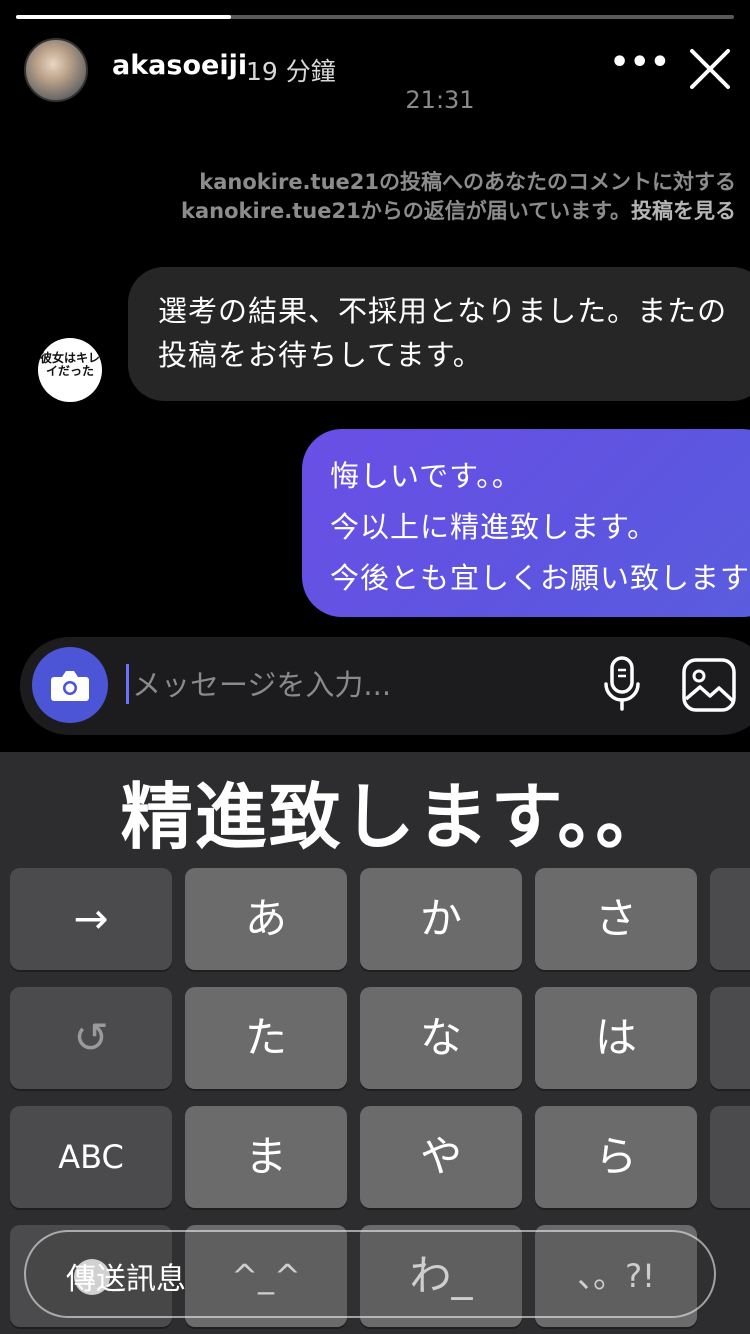 The width and height of the screenshot is (750, 1334). Describe the element at coordinates (395, 816) in the screenshot. I see `story-caption: 精進致します。。` at that location.